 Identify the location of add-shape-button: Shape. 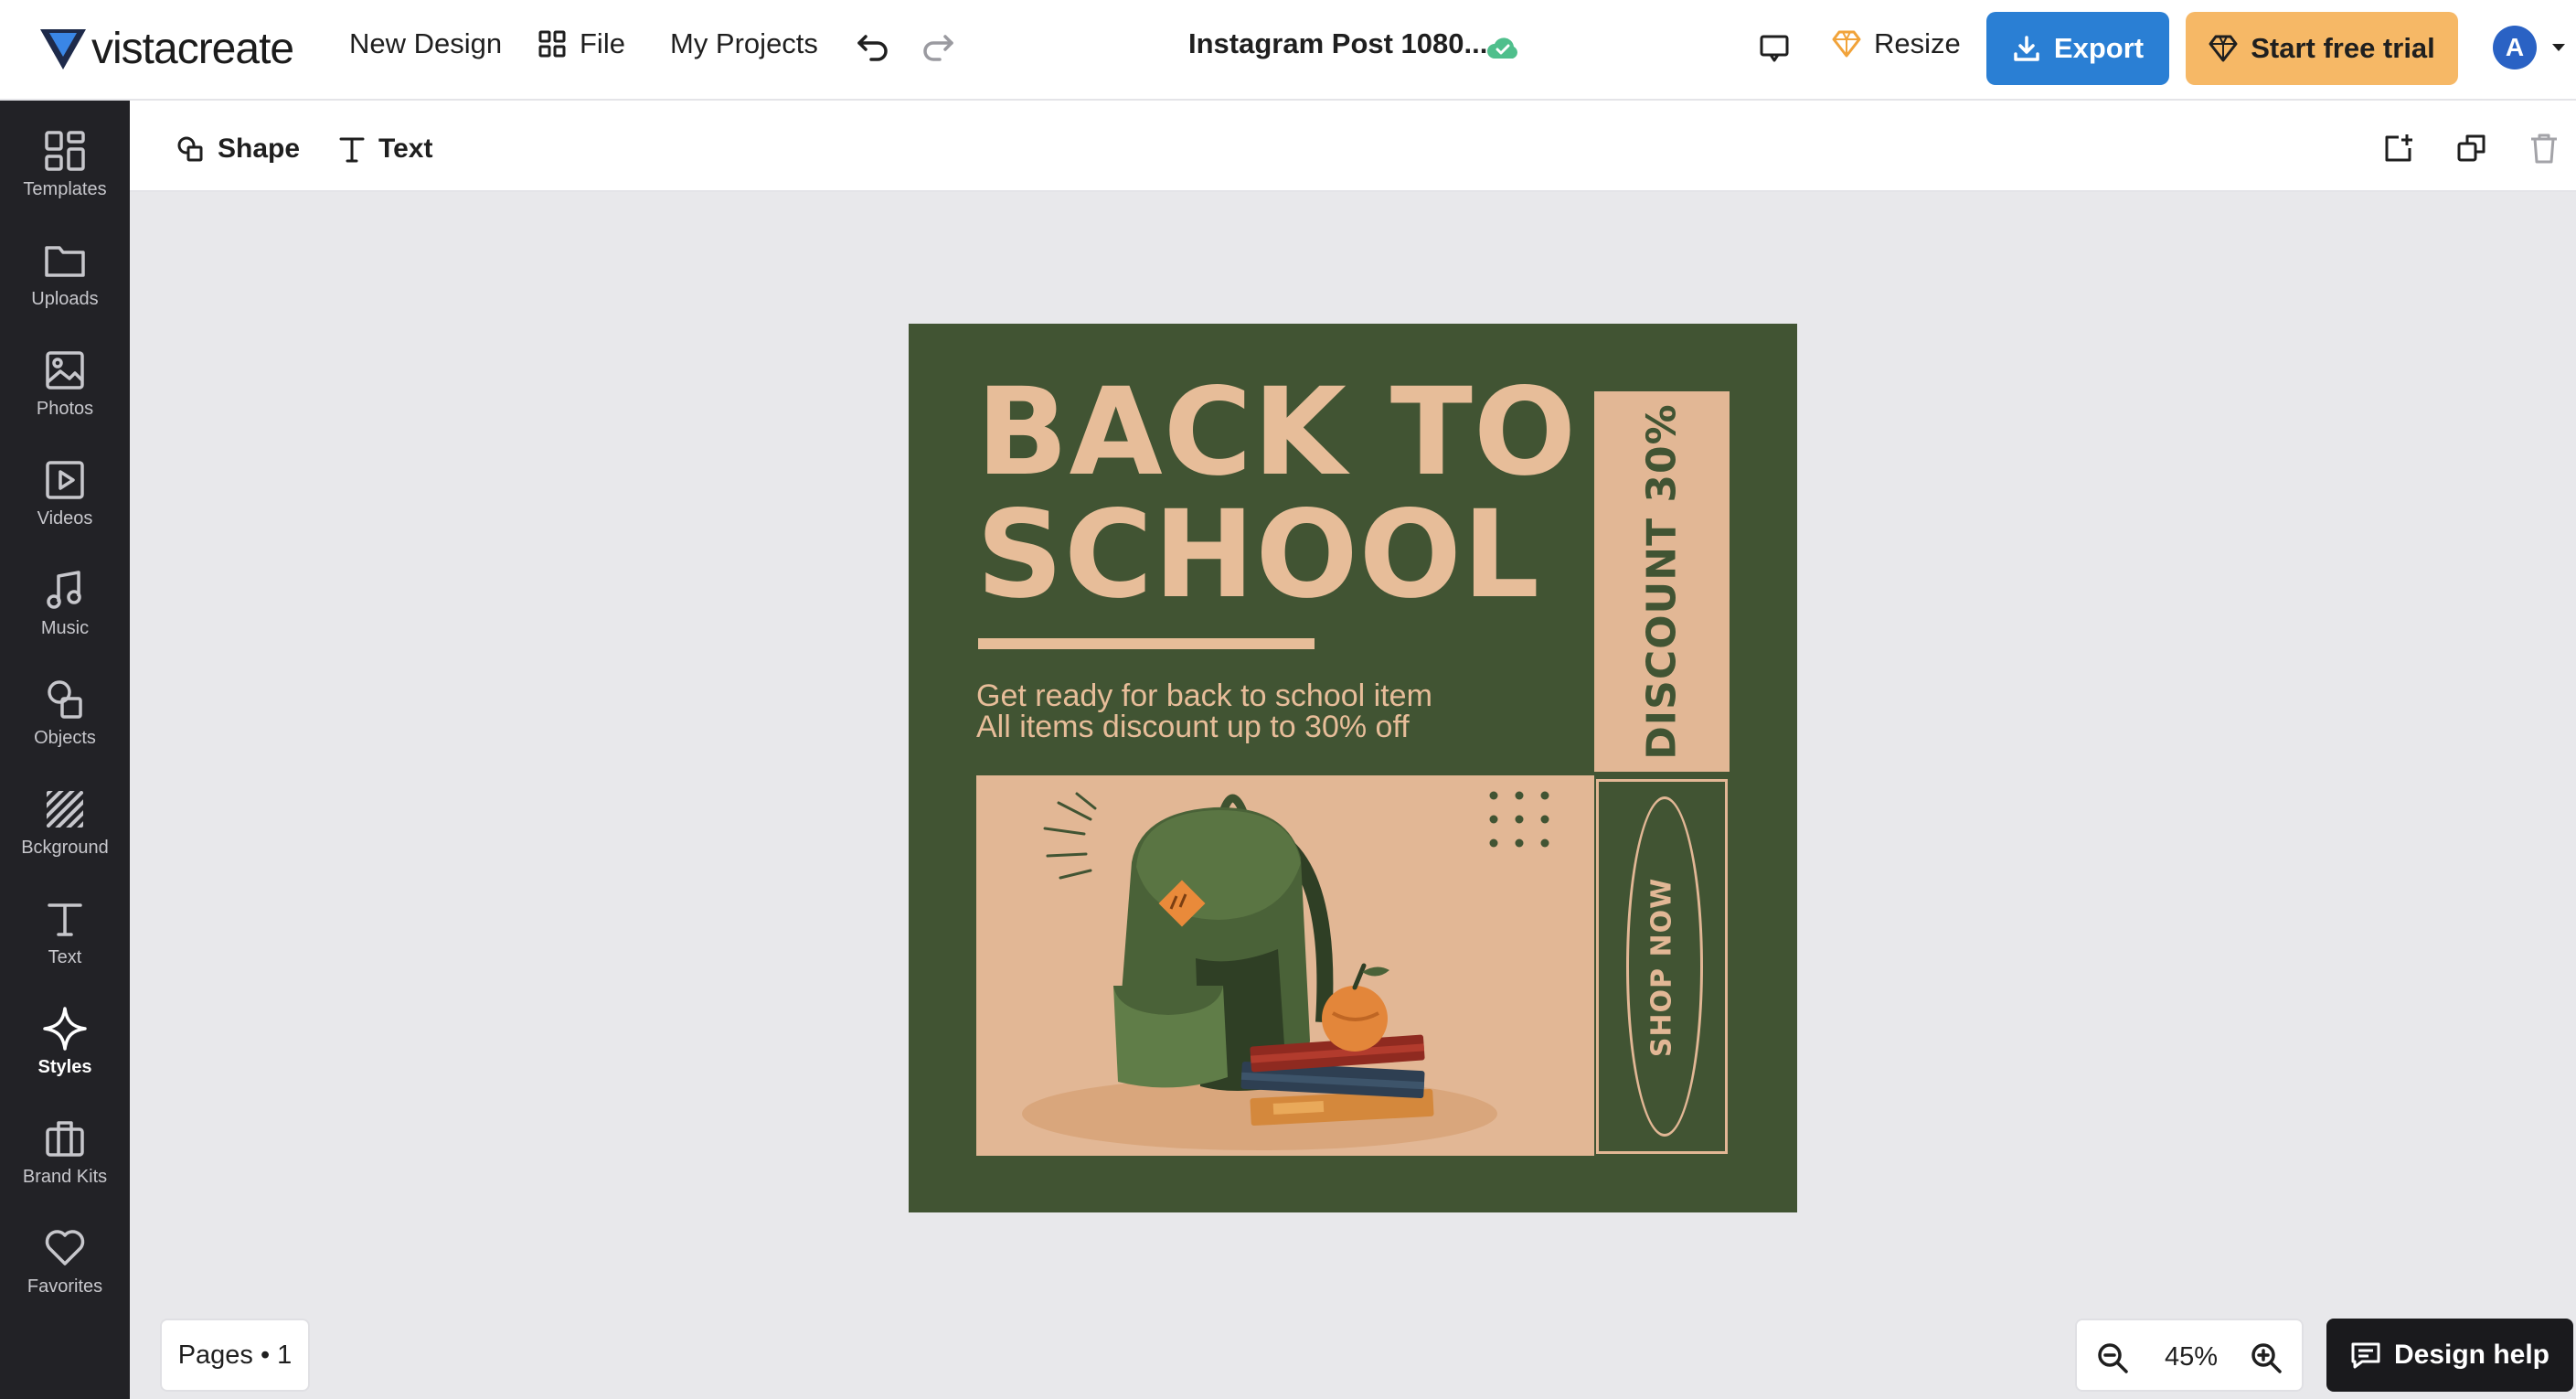
(238, 149).